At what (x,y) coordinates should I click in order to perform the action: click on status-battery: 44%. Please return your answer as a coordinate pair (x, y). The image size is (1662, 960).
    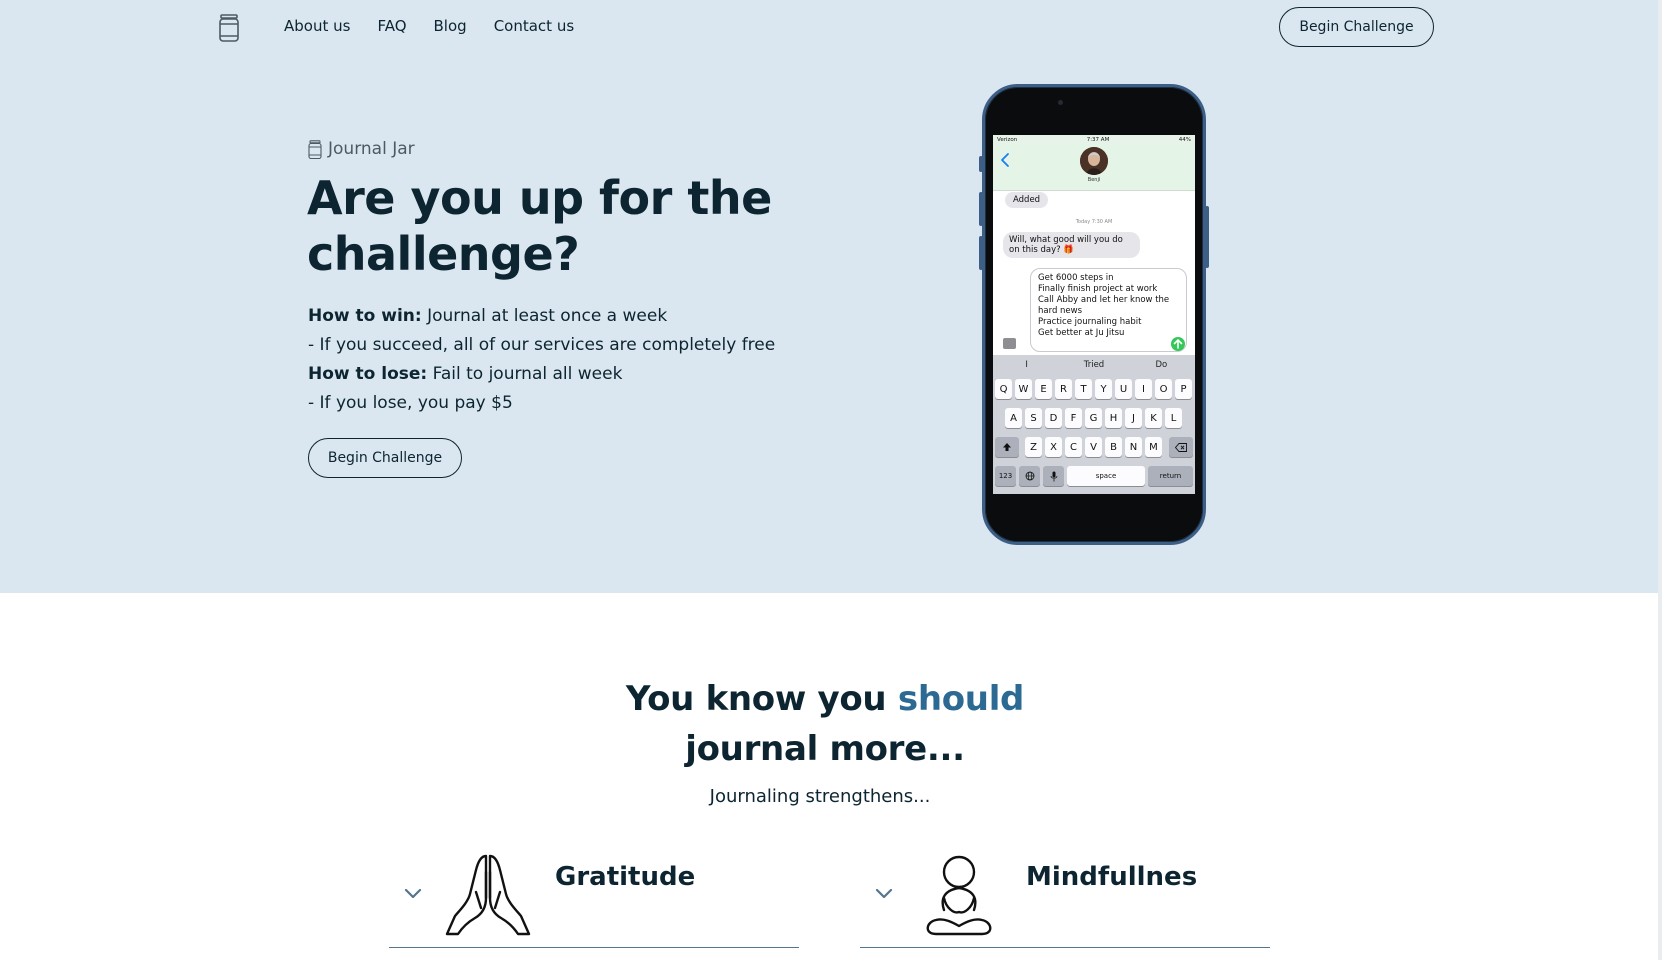
    Looking at the image, I should click on (1184, 139).